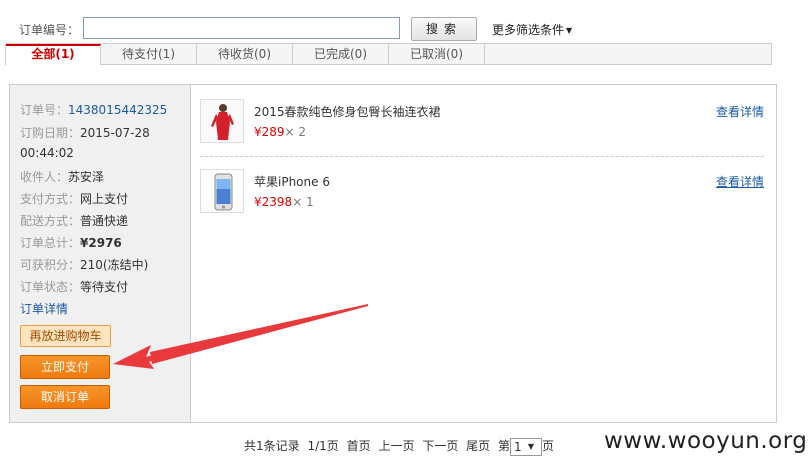 The image size is (810, 472). I want to click on delivery-row: 配送方式：普通快递, so click(74, 220).